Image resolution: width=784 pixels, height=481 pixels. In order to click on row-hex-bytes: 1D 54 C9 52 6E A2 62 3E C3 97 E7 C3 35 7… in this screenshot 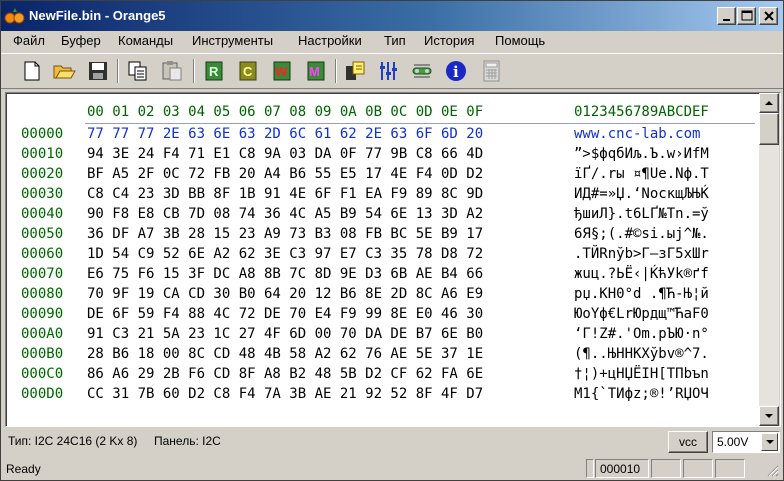, I will do `click(285, 254)`.